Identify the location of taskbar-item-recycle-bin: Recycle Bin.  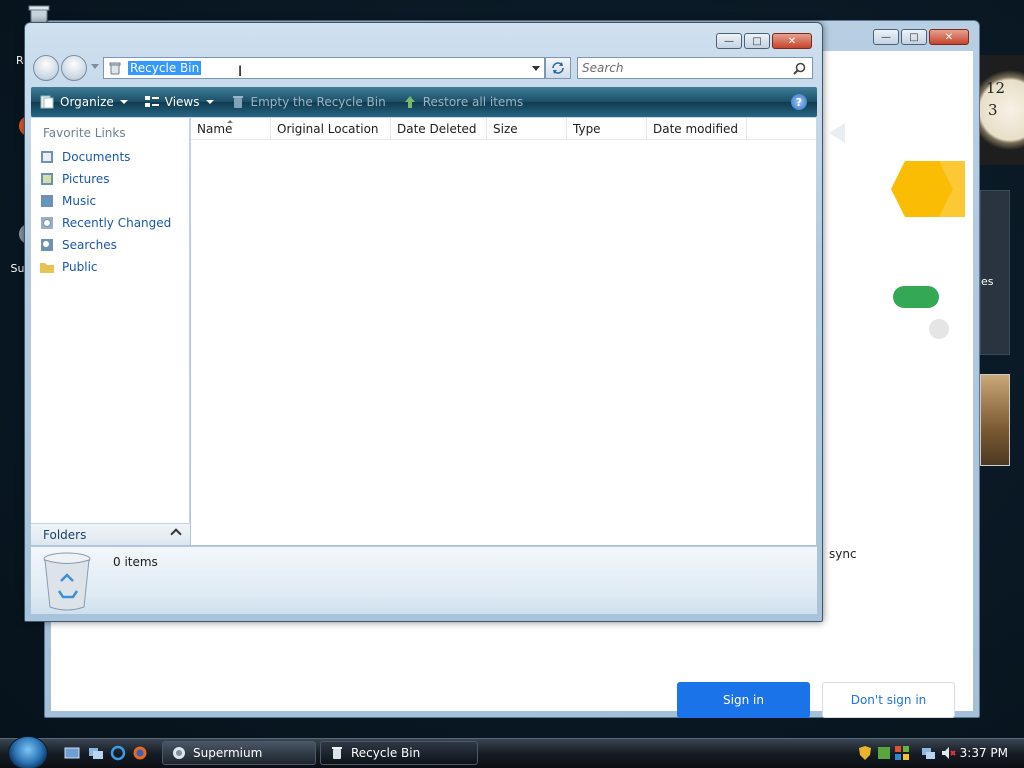
(399, 753).